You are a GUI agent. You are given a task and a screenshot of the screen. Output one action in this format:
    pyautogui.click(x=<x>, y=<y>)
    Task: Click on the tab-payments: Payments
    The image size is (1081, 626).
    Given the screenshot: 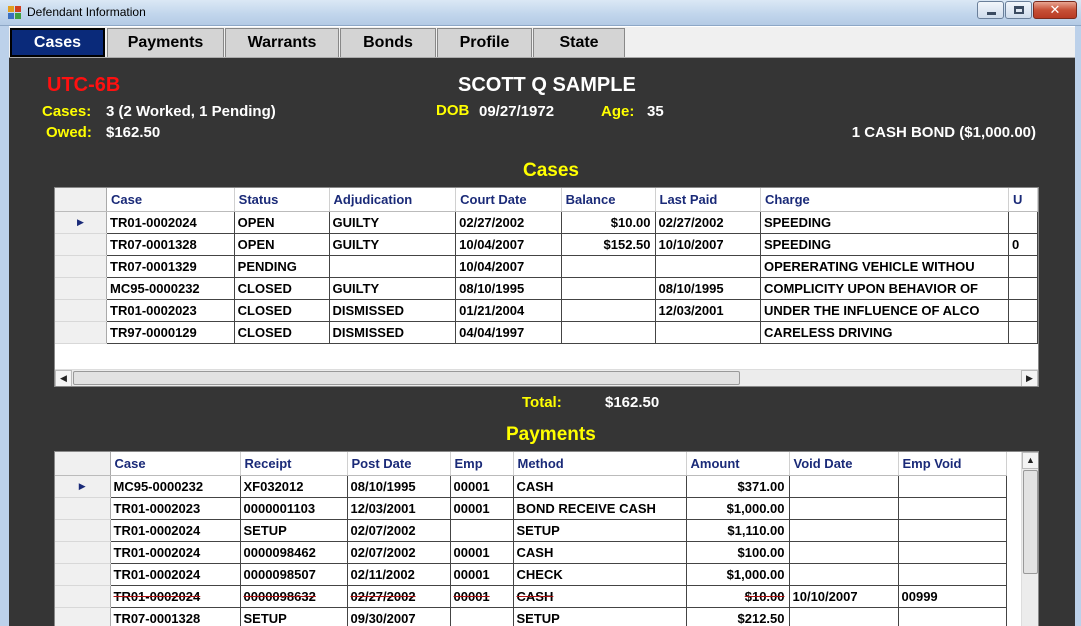 What is the action you would take?
    pyautogui.click(x=165, y=42)
    